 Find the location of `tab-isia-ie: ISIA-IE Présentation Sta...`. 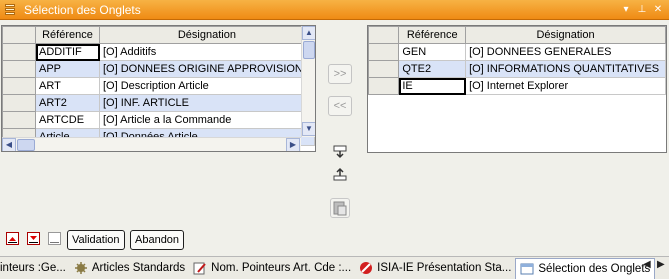

tab-isia-ie: ISIA-IE Présentation Sta... is located at coordinates (435, 268).